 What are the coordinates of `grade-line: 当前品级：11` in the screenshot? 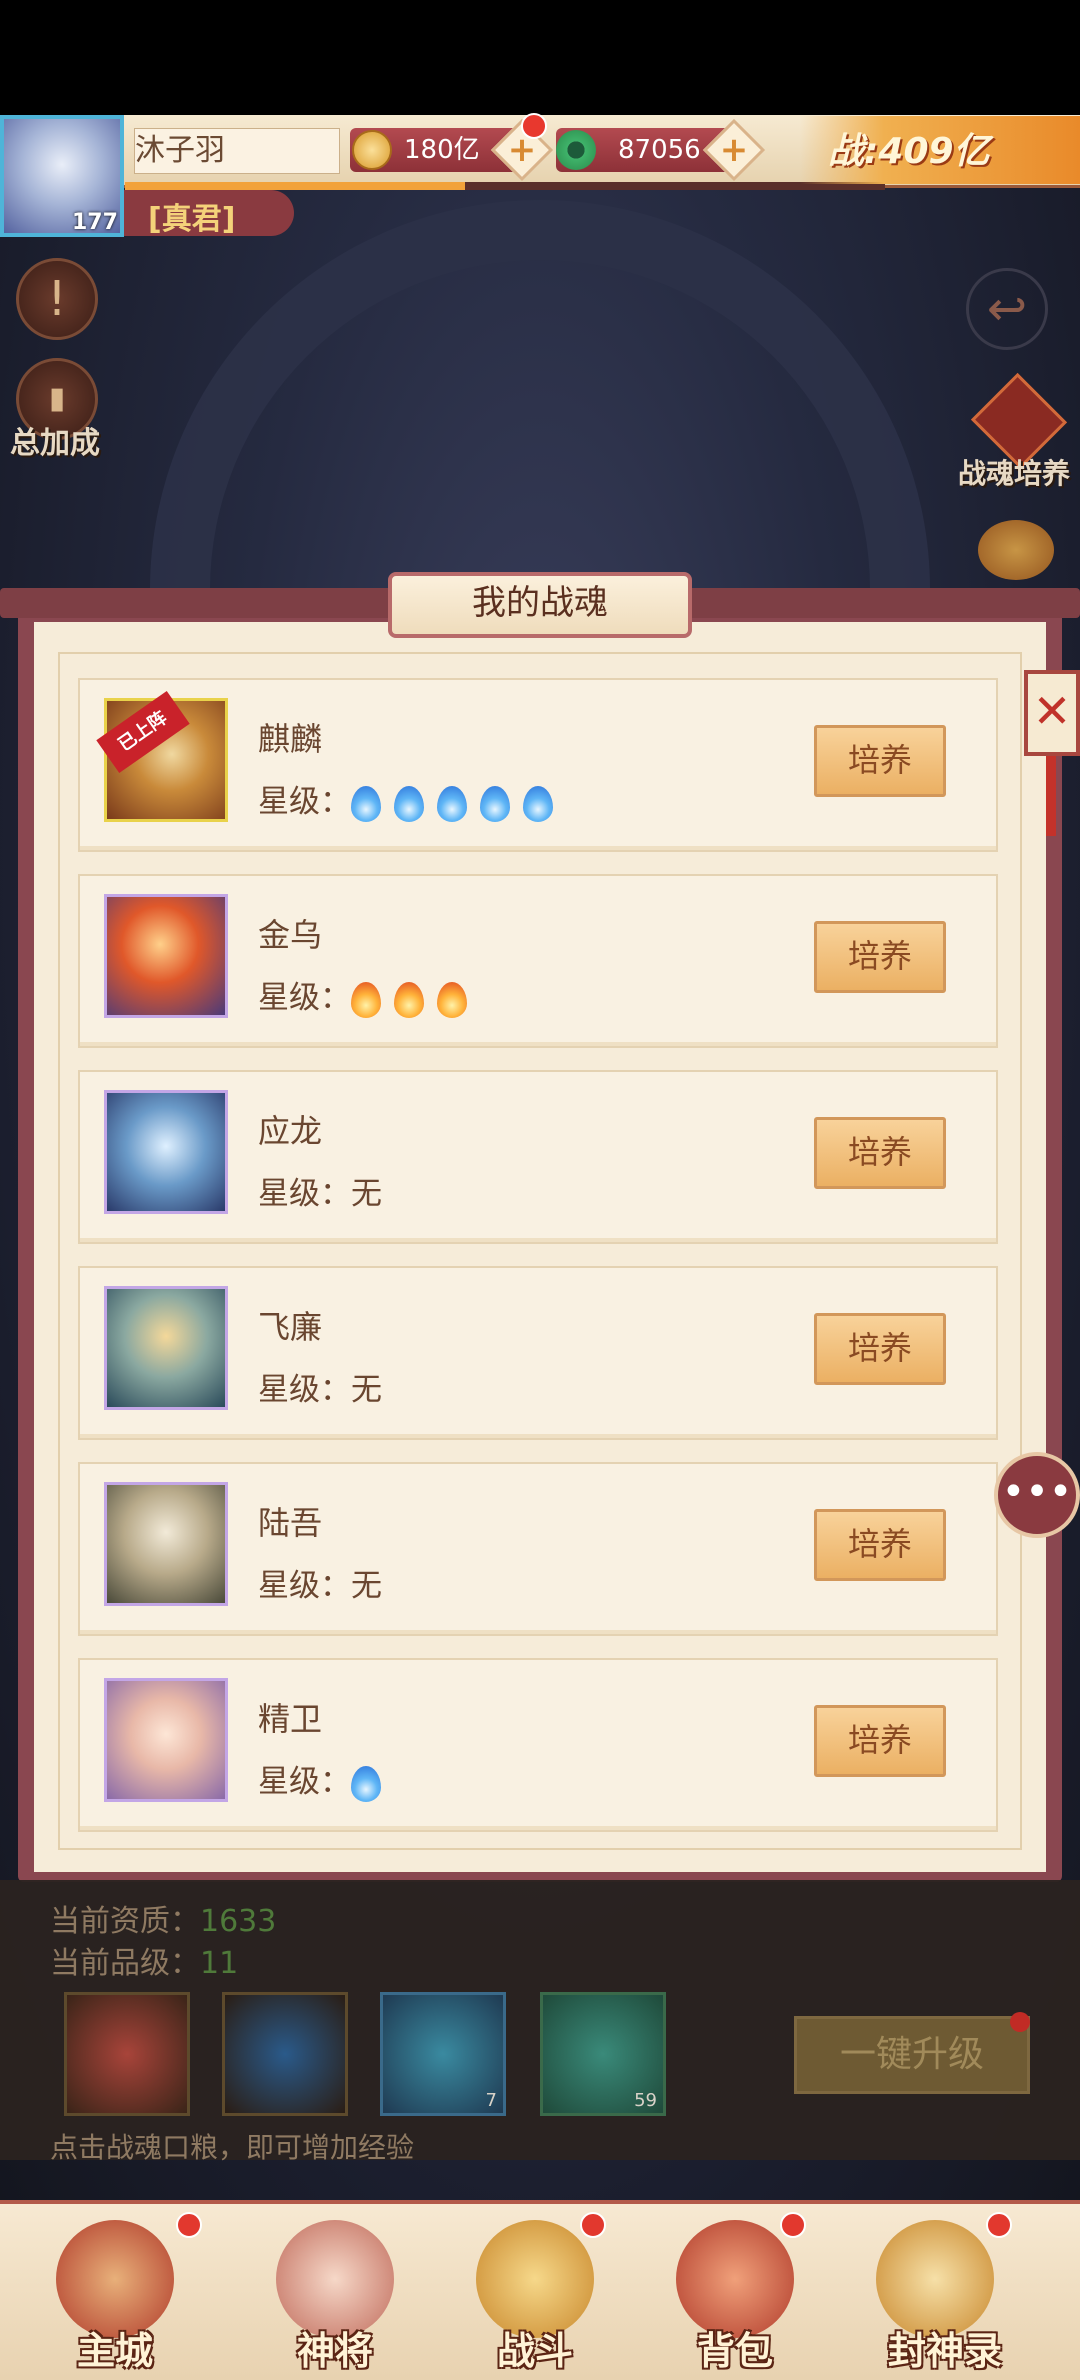 It's located at (144, 1960).